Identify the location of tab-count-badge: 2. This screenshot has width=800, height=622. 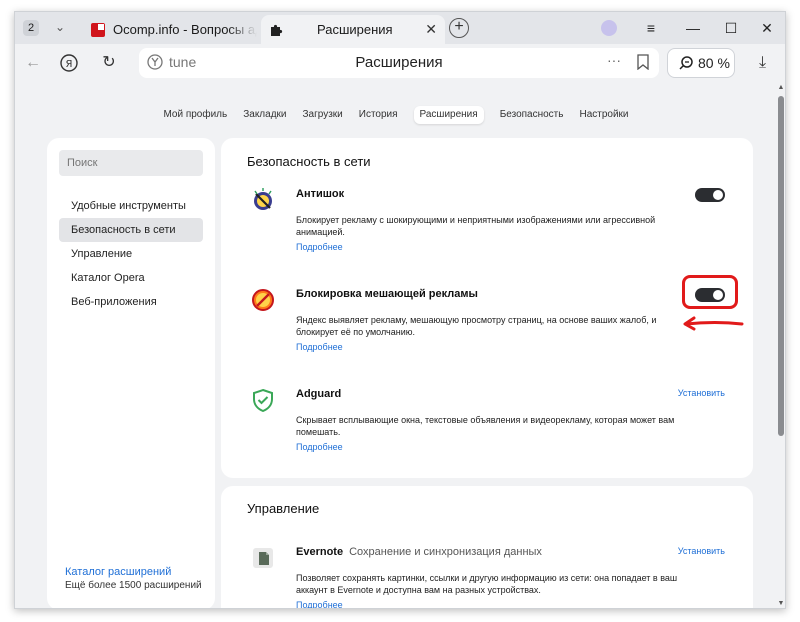
(31, 28).